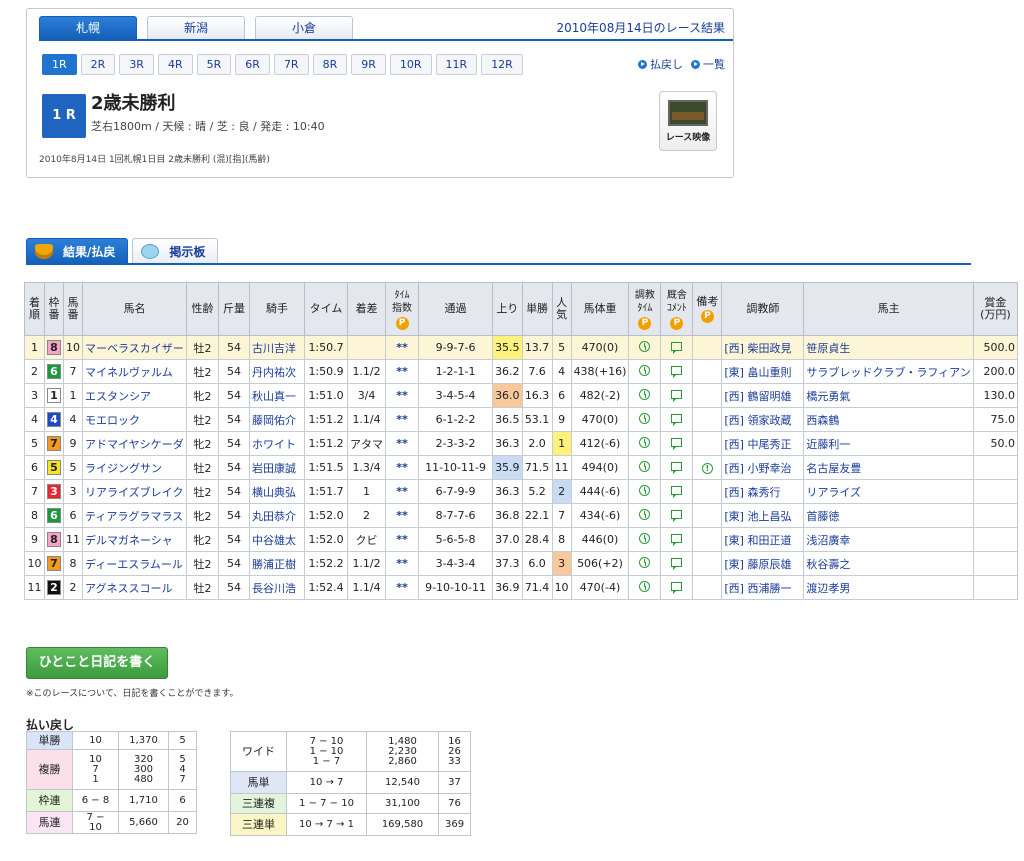 The width and height of the screenshot is (1024, 861). What do you see at coordinates (274, 348) in the screenshot?
I see `jockey-link: 古川吉洋` at bounding box center [274, 348].